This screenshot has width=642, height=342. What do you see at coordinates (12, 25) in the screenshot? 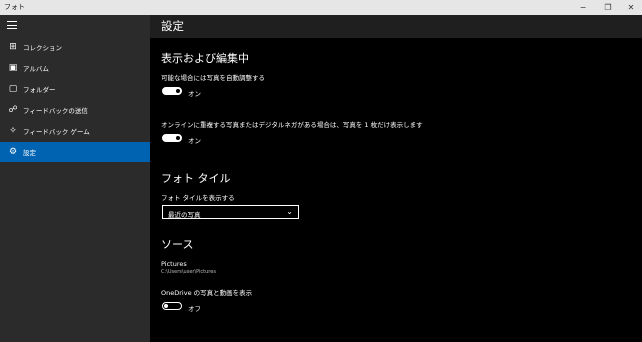
I see `hamburger-icon` at bounding box center [12, 25].